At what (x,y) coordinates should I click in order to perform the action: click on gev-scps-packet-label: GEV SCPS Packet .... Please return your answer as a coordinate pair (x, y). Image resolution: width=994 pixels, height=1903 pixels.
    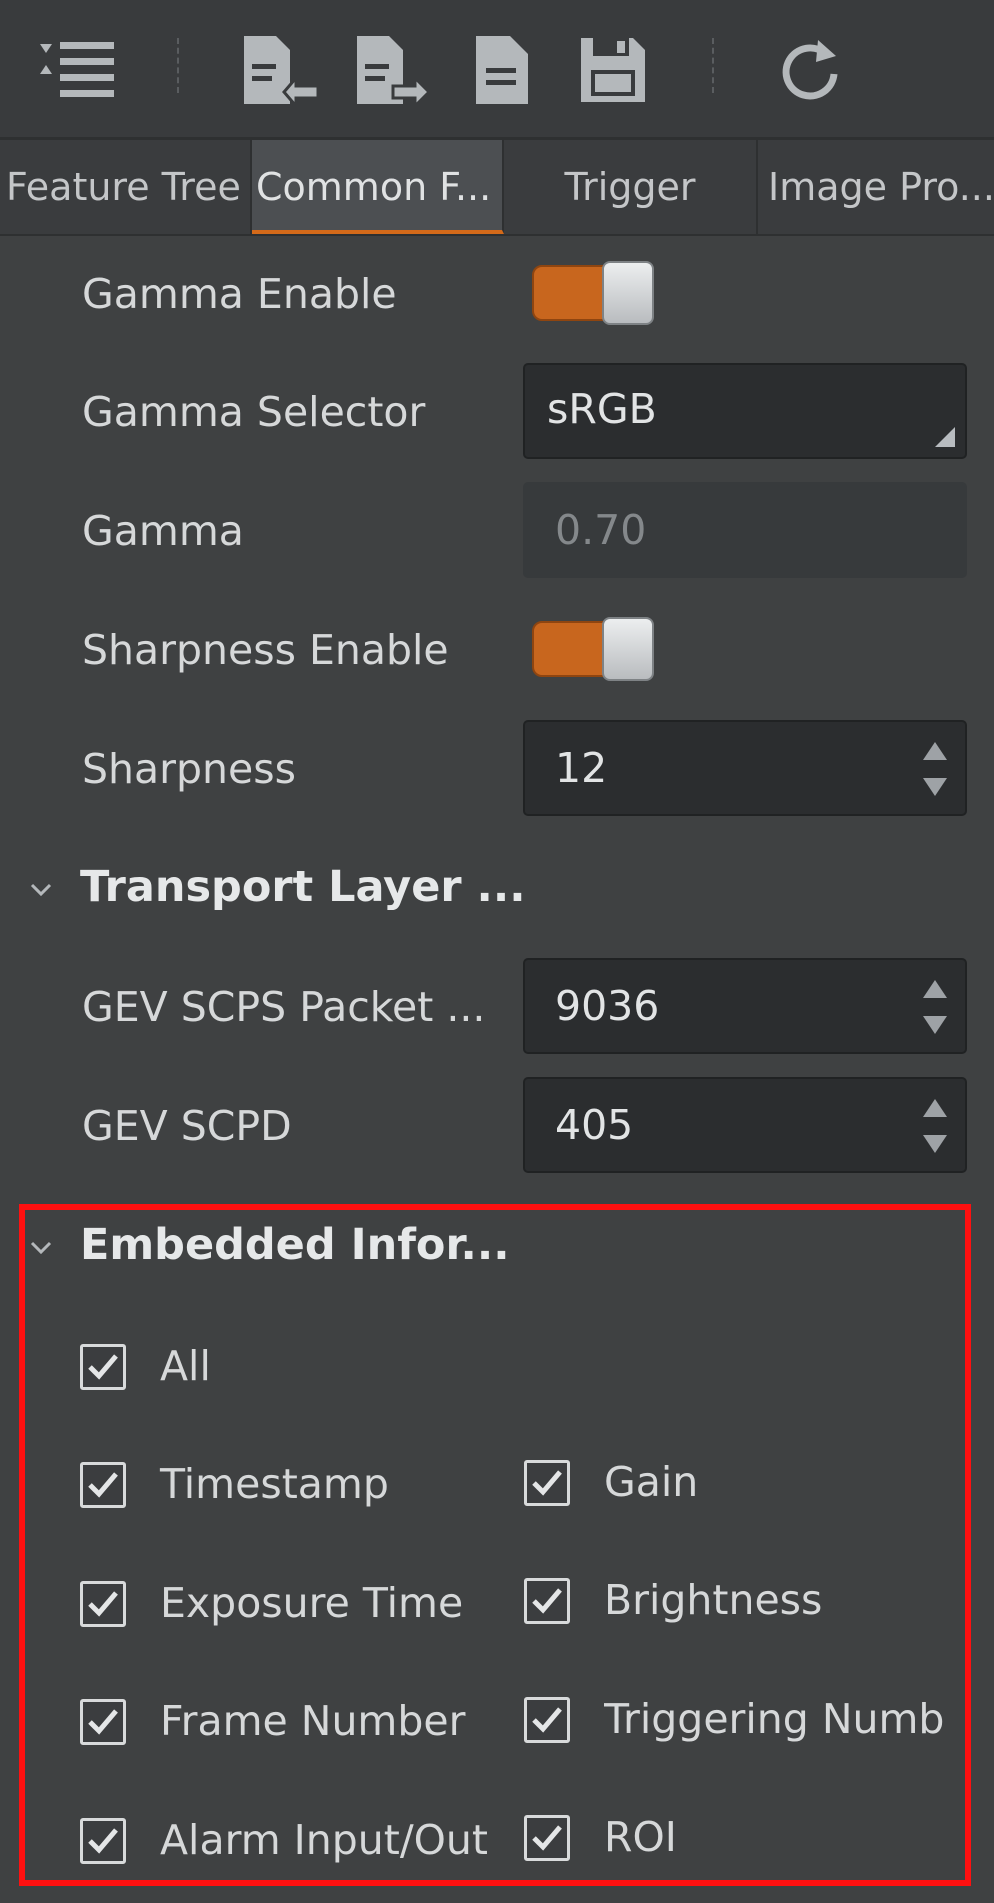
    Looking at the image, I should click on (284, 1007).